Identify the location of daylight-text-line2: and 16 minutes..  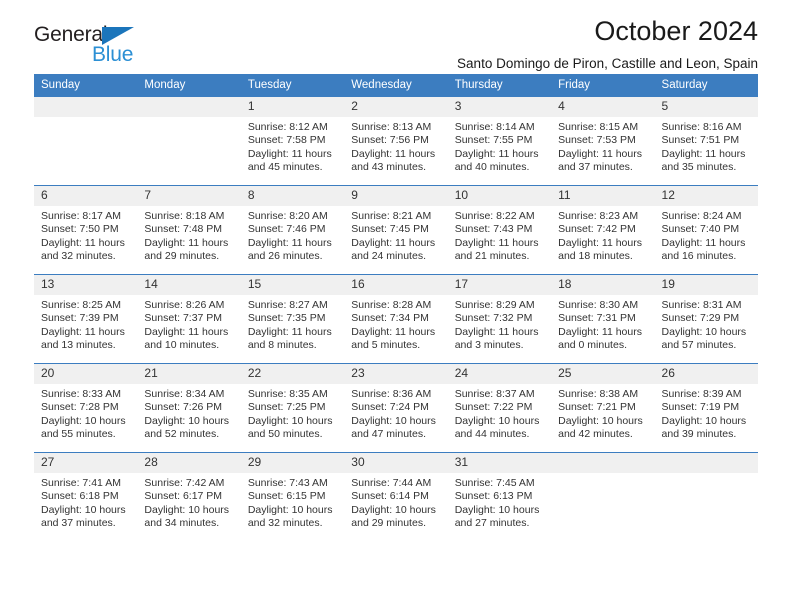
(699, 256).